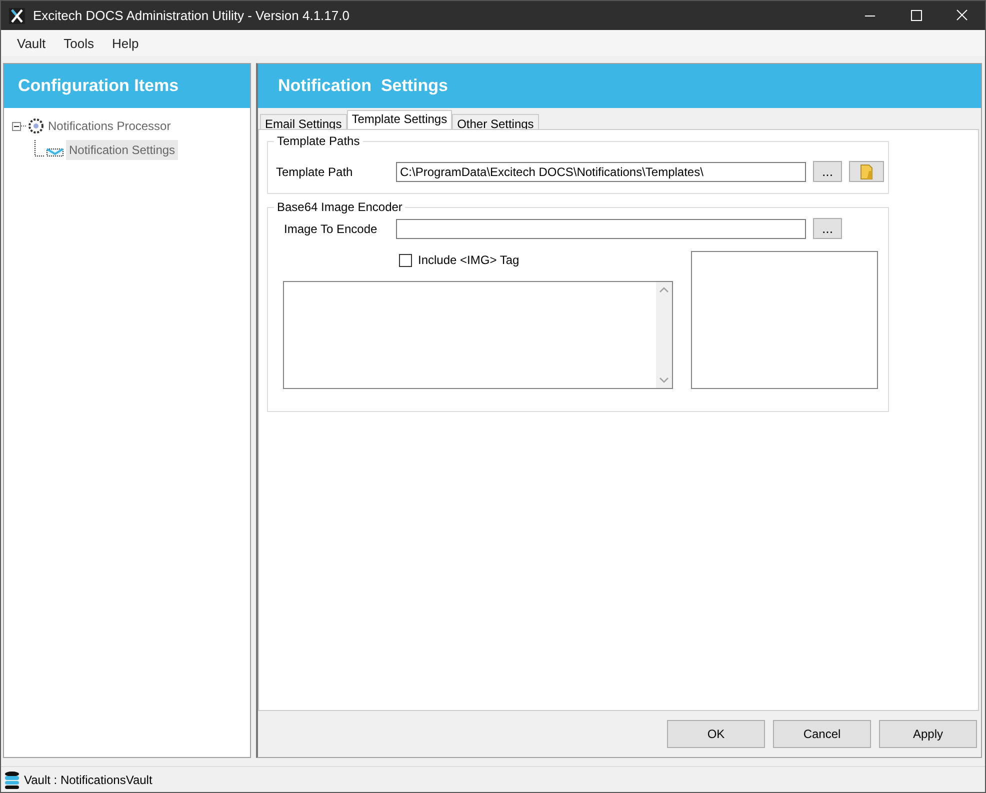 This screenshot has height=793, width=986. What do you see at coordinates (17, 16) in the screenshot?
I see `app-logo-icon` at bounding box center [17, 16].